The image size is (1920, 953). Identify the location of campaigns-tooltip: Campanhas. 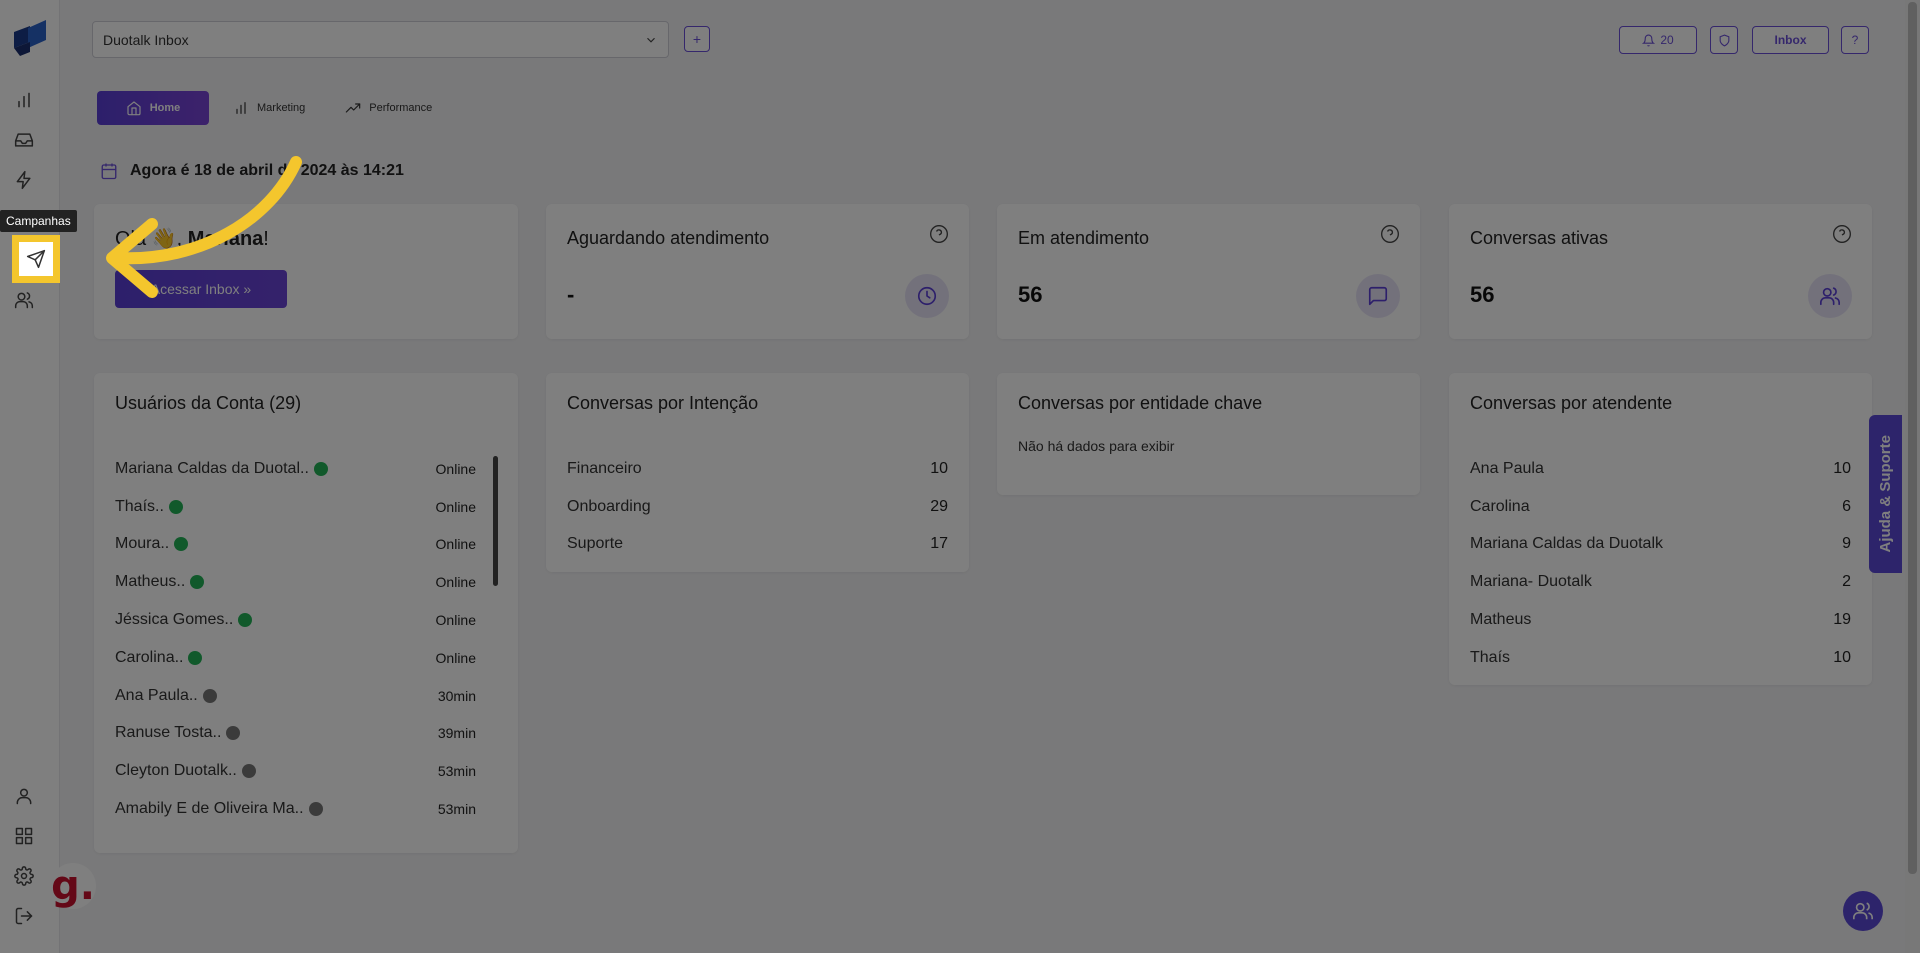
(38, 221).